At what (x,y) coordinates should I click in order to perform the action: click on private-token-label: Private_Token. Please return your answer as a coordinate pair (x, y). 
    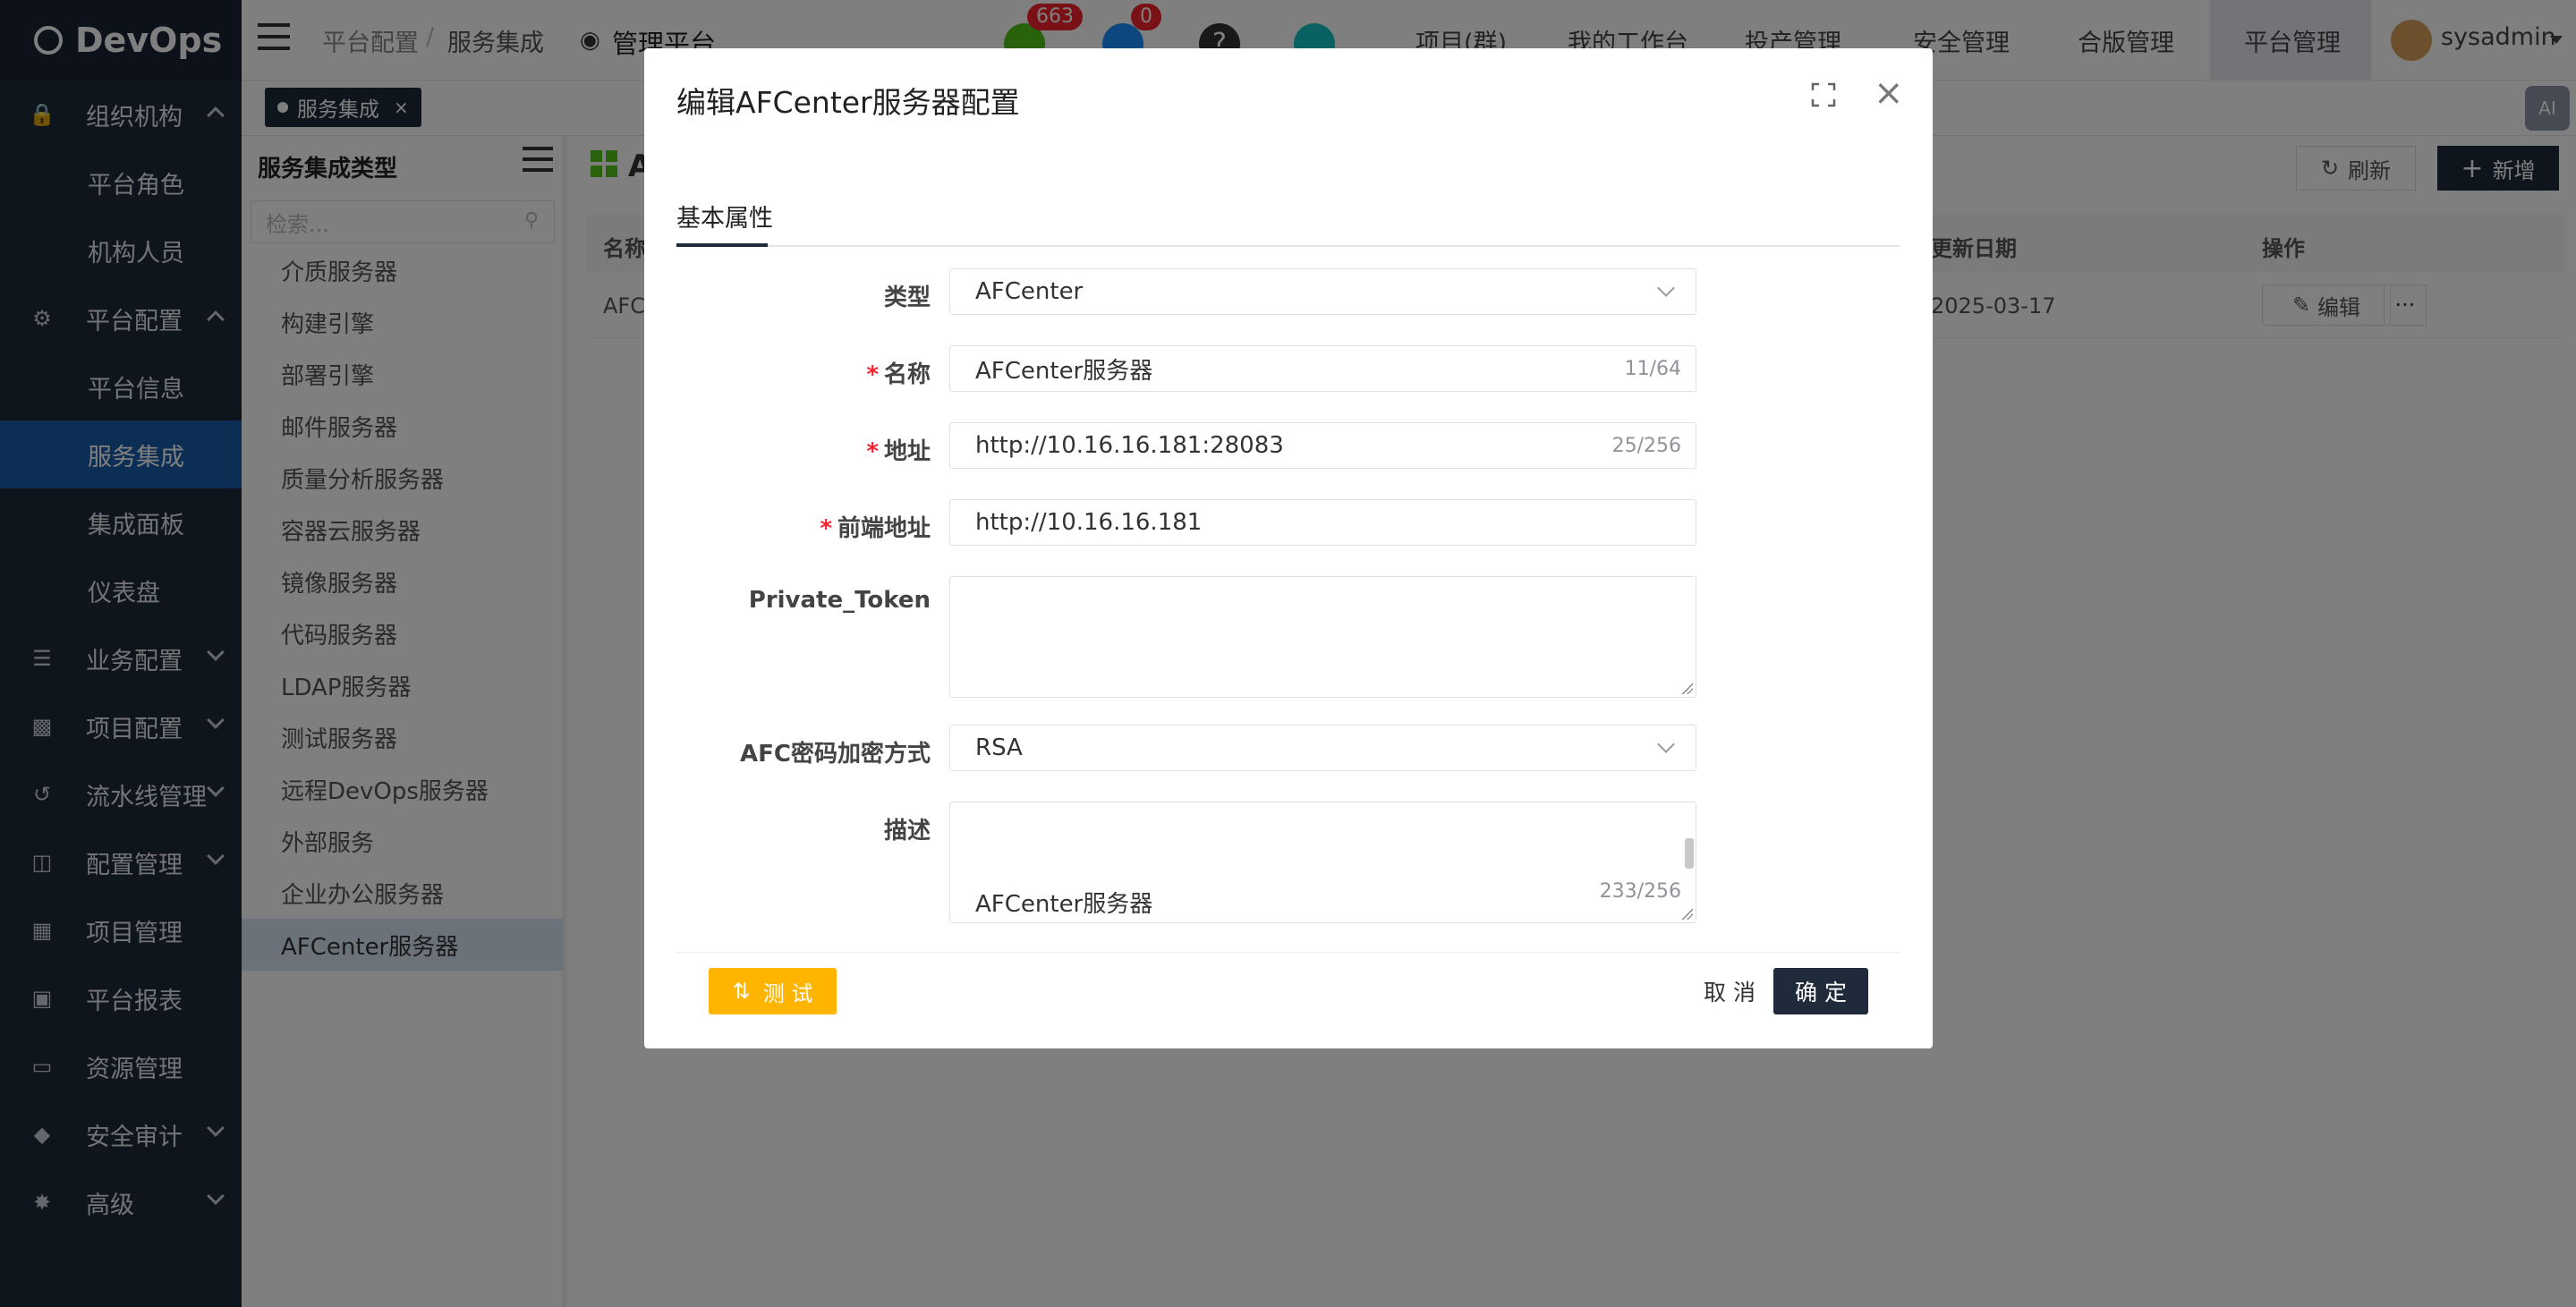
    Looking at the image, I should click on (839, 600).